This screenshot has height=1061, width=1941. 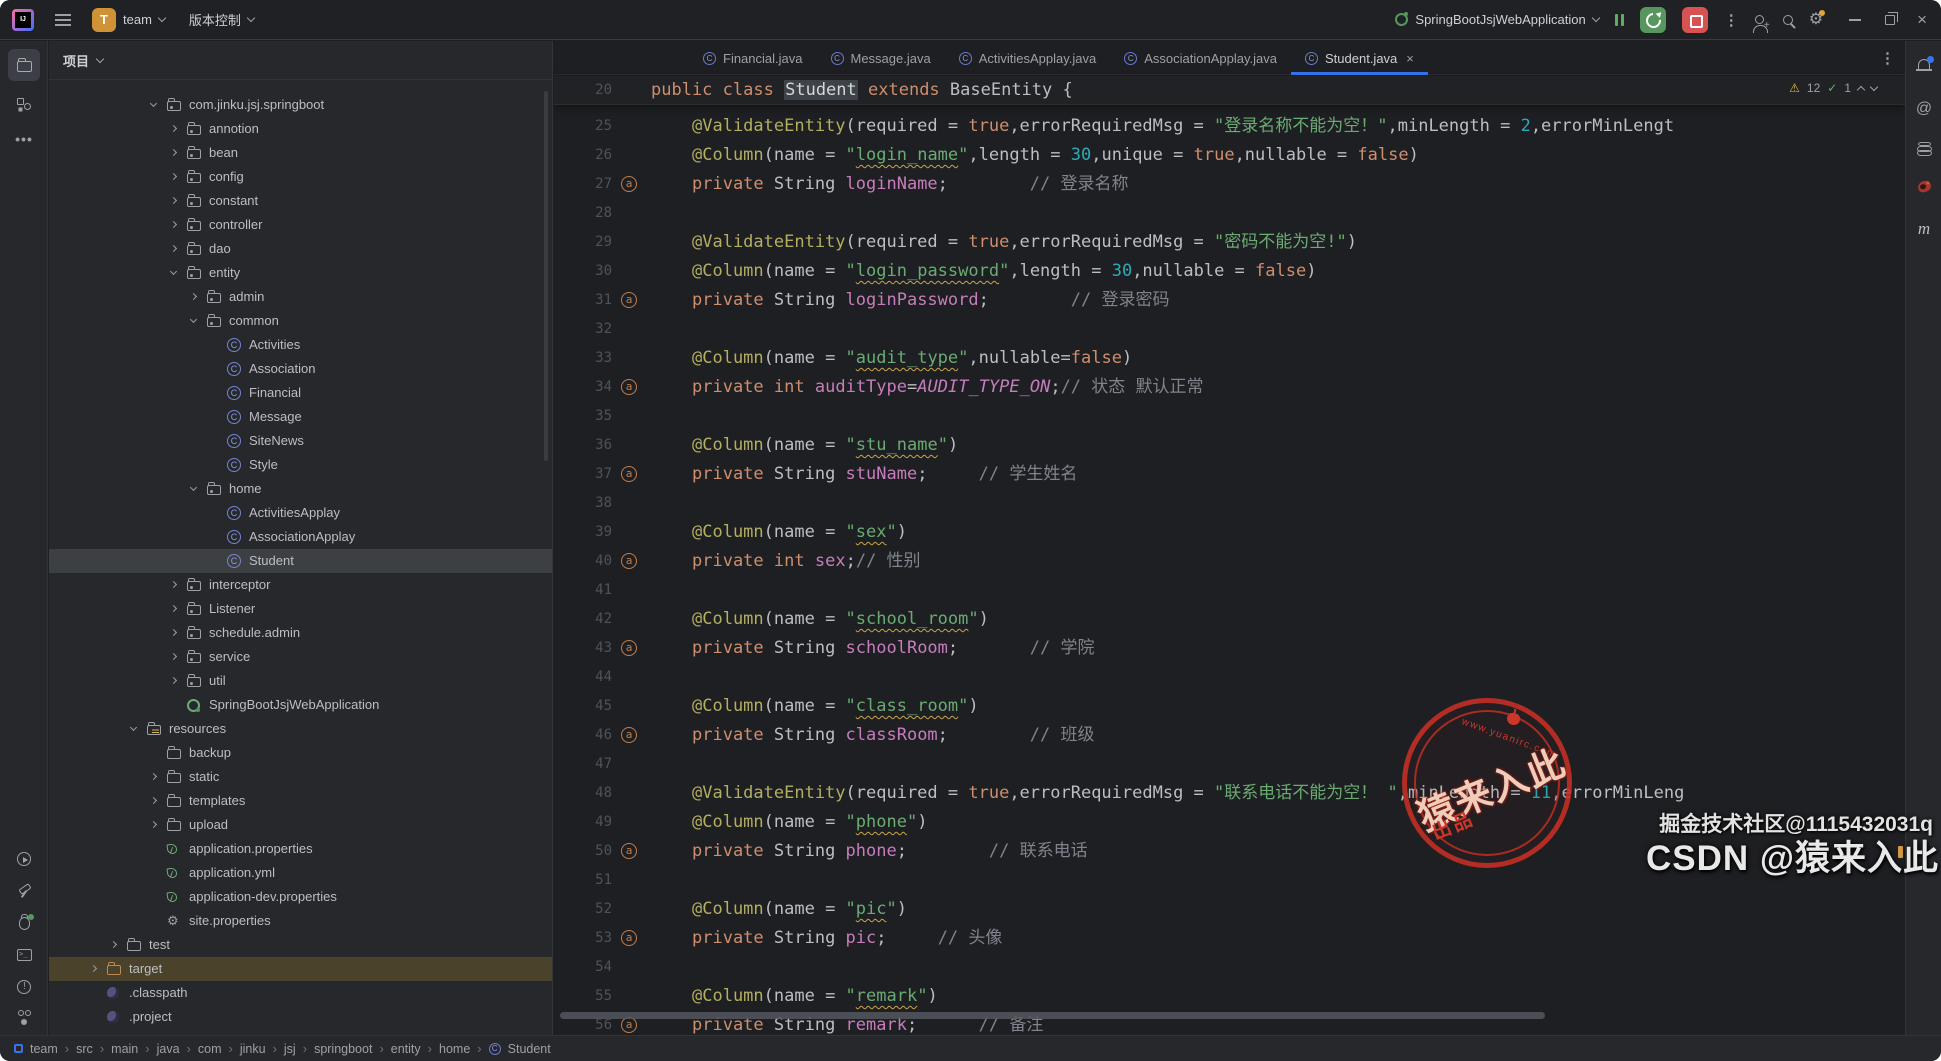 I want to click on tree-item-schedule.admin: schedule.admin, so click(x=300, y=633).